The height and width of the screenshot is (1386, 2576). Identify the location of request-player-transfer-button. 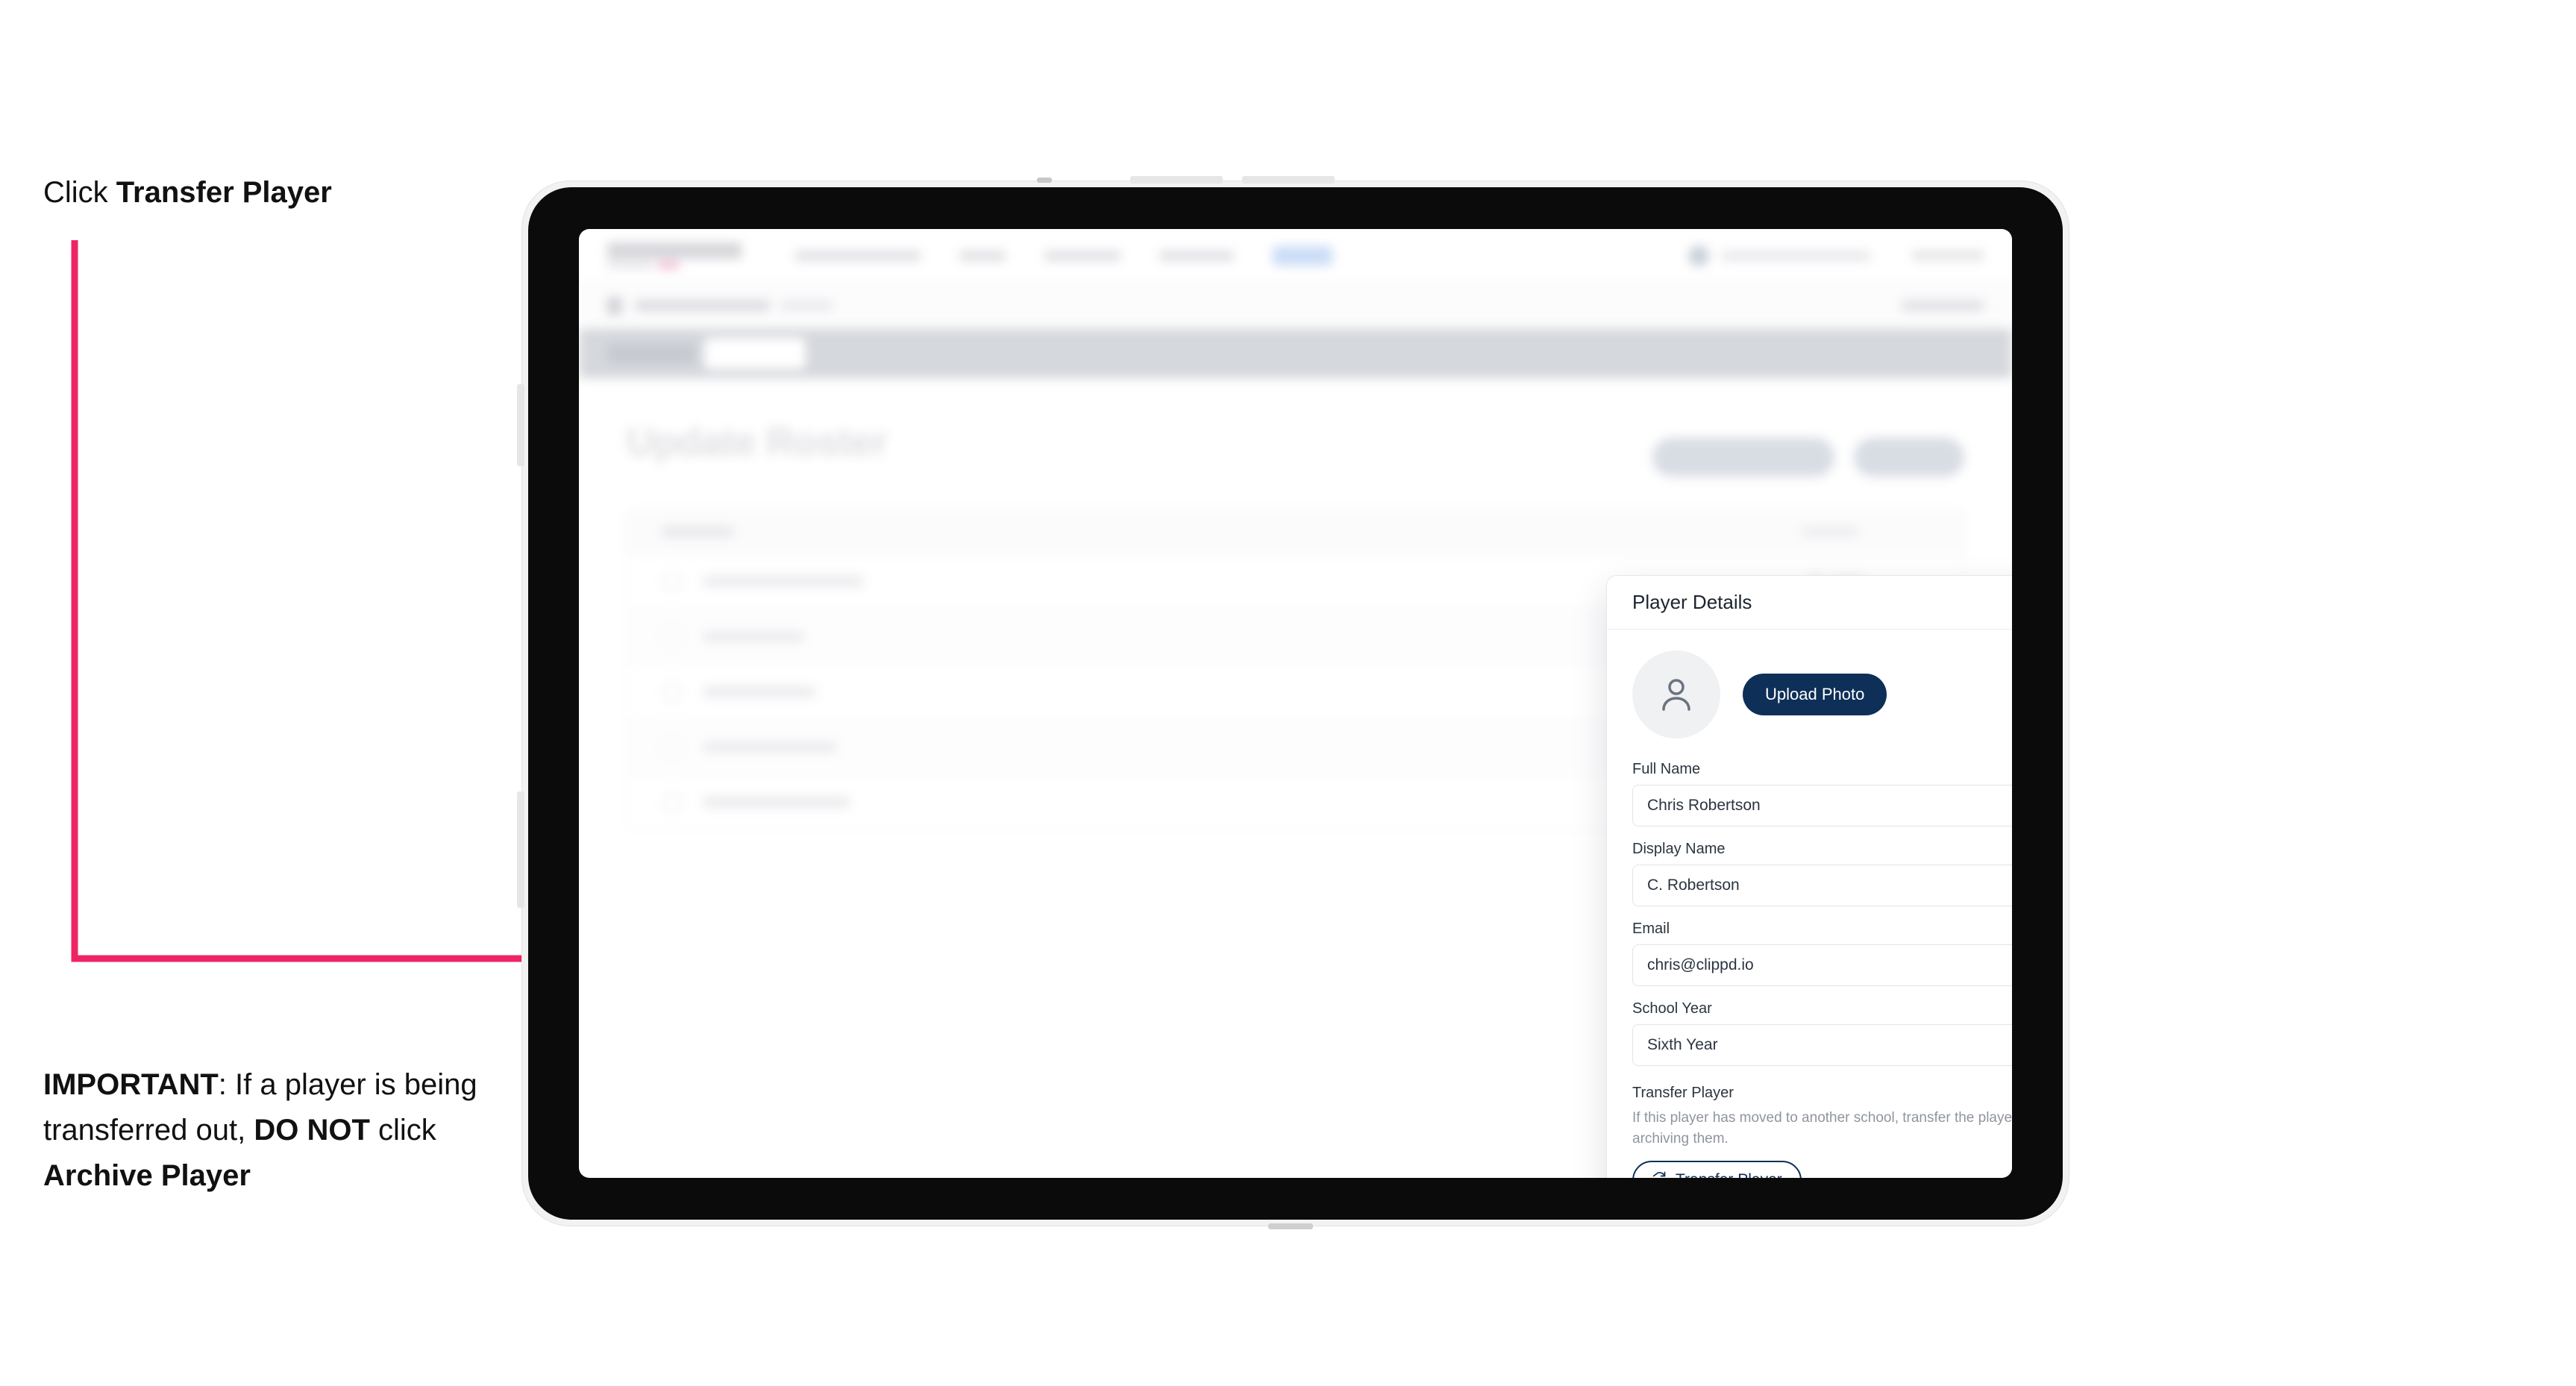
(1743, 457).